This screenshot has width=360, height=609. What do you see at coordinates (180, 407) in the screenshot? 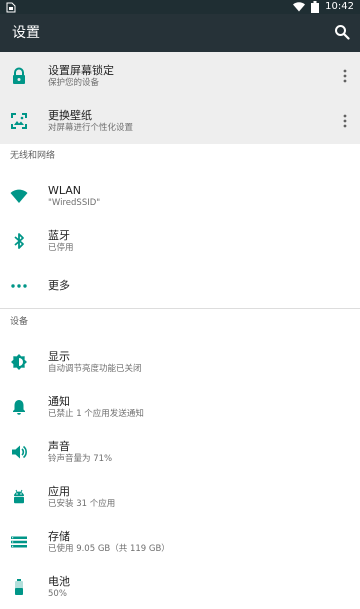
I see `settings-item-notifications: 通知 已禁止 1 个应用发送通知` at bounding box center [180, 407].